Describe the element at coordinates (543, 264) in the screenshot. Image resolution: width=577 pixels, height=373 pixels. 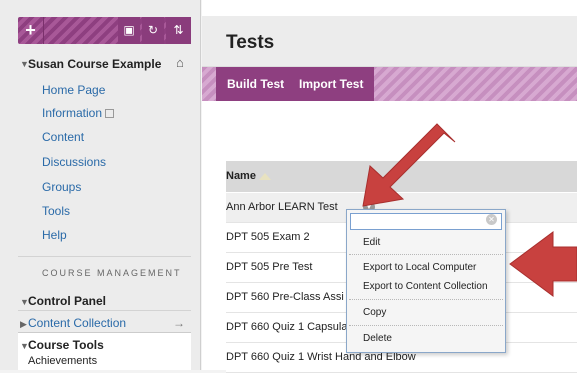
I see `arrow-pointing-export` at that location.